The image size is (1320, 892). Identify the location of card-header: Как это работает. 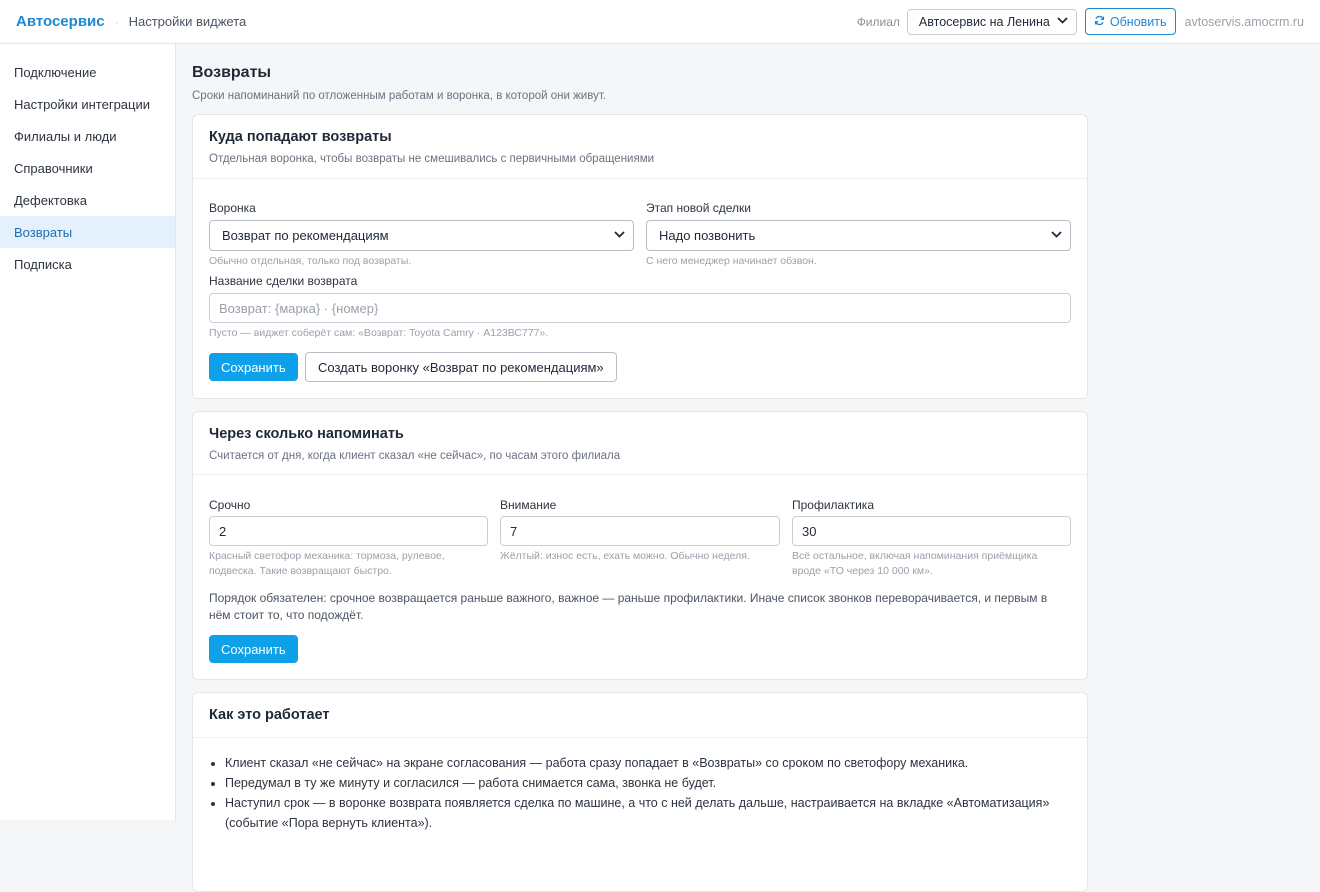
(640, 715).